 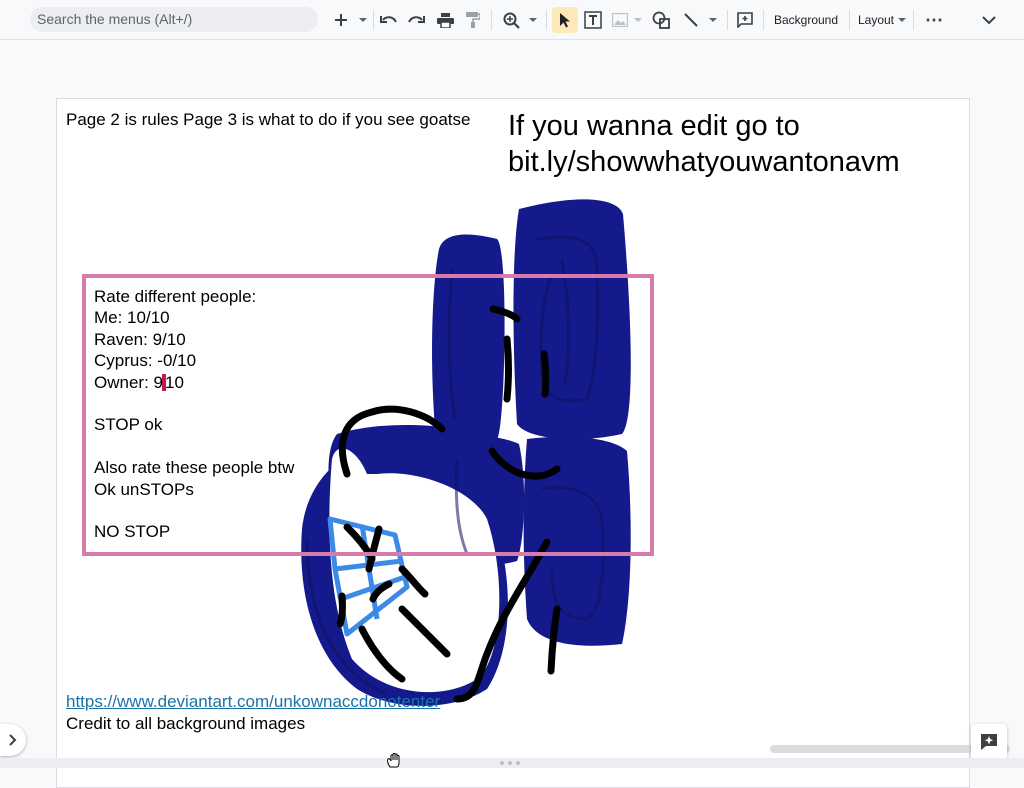 I want to click on assistant-icon, so click(x=989, y=742).